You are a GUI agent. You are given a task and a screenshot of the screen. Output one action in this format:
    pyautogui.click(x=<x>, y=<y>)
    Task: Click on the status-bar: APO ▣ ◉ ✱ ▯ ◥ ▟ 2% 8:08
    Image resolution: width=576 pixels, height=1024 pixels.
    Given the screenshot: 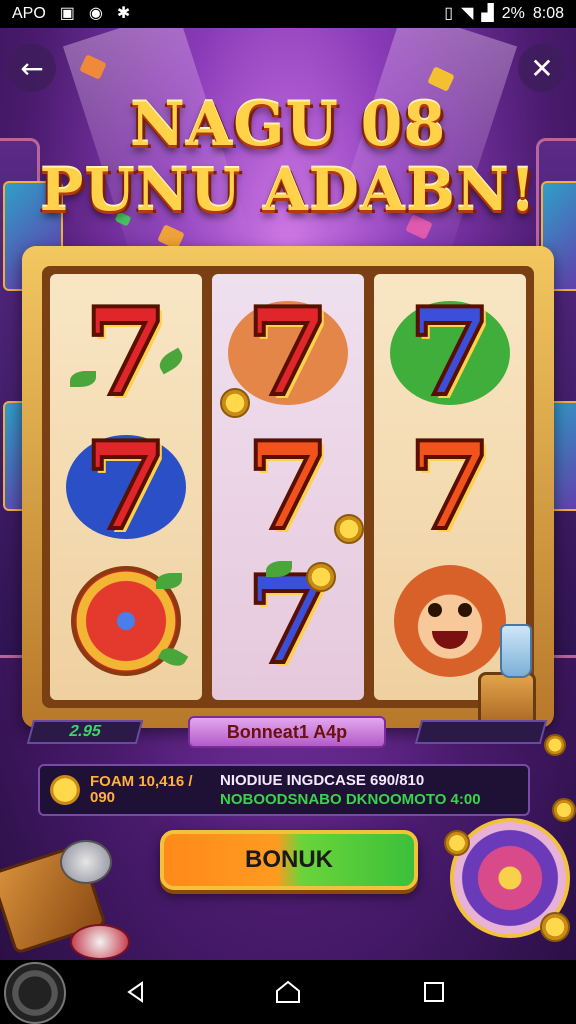 What is the action you would take?
    pyautogui.click(x=288, y=14)
    